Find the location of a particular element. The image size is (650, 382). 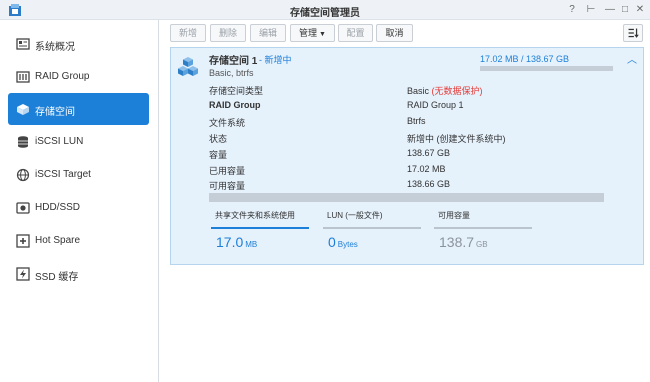

detail-value: 138.67 GB is located at coordinates (429, 153).